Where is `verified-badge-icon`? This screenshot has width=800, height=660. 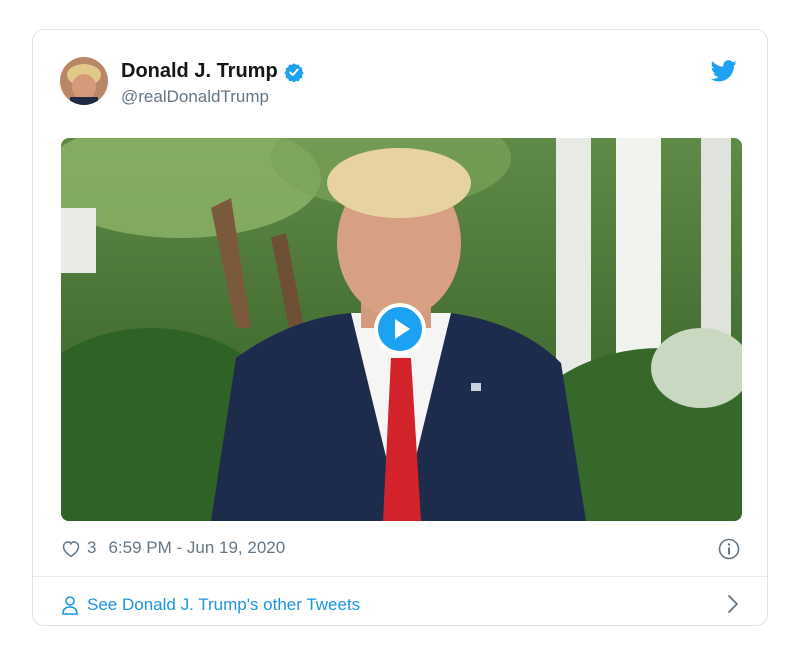 verified-badge-icon is located at coordinates (294, 72).